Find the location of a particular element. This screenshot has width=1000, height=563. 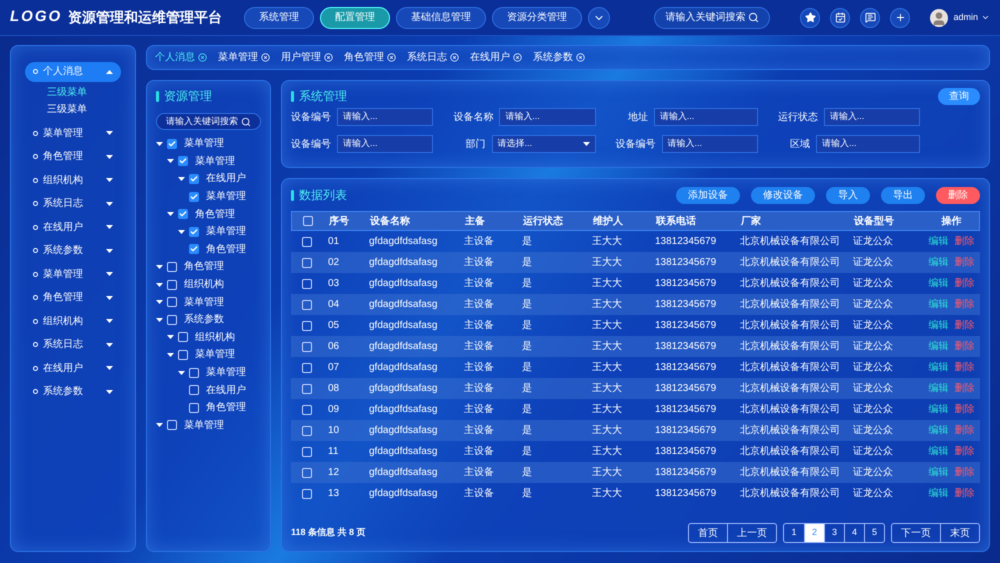

tab: 在线用户 is located at coordinates (496, 57).